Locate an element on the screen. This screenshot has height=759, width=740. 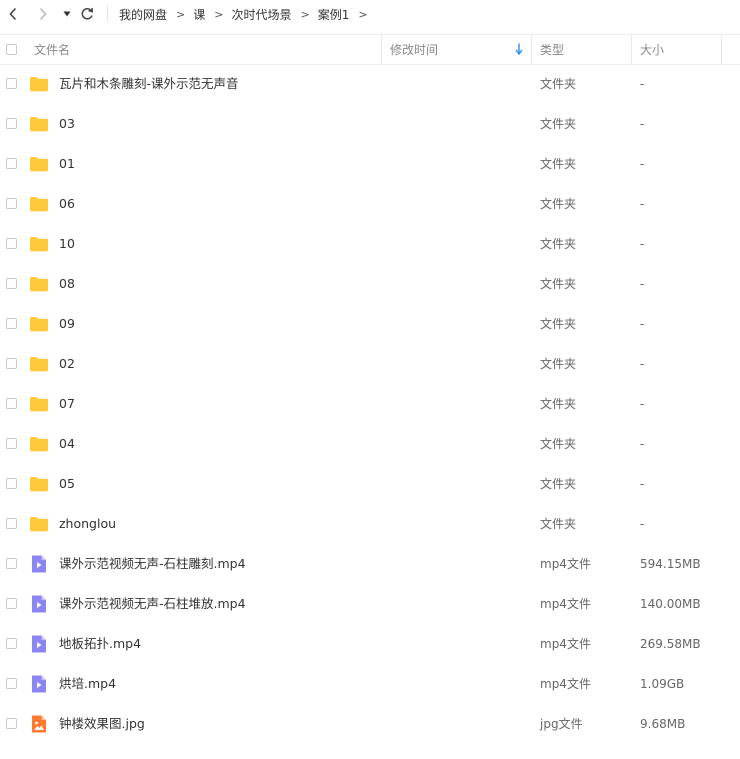
file-row: 地板拓扑.mp4 mp4文件 269.58MB is located at coordinates (370, 644).